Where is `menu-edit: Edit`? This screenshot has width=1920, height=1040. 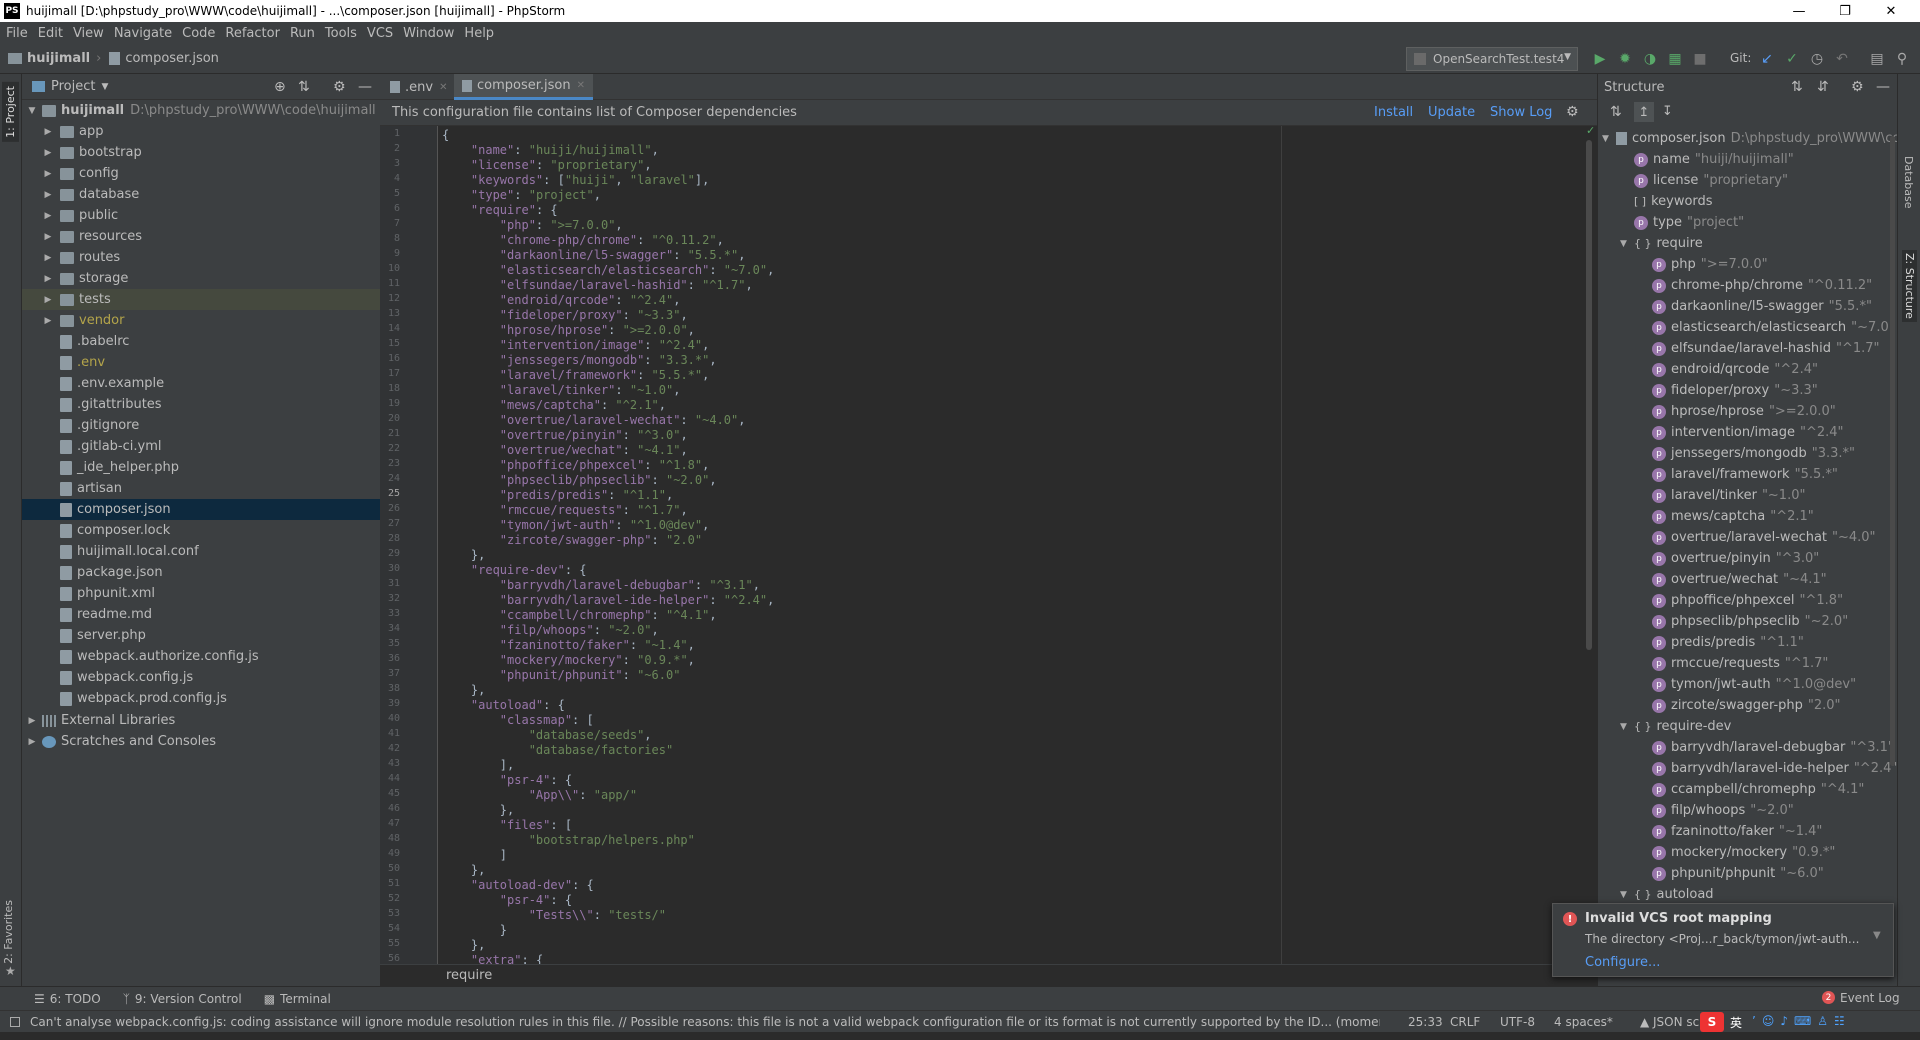 menu-edit: Edit is located at coordinates (50, 33).